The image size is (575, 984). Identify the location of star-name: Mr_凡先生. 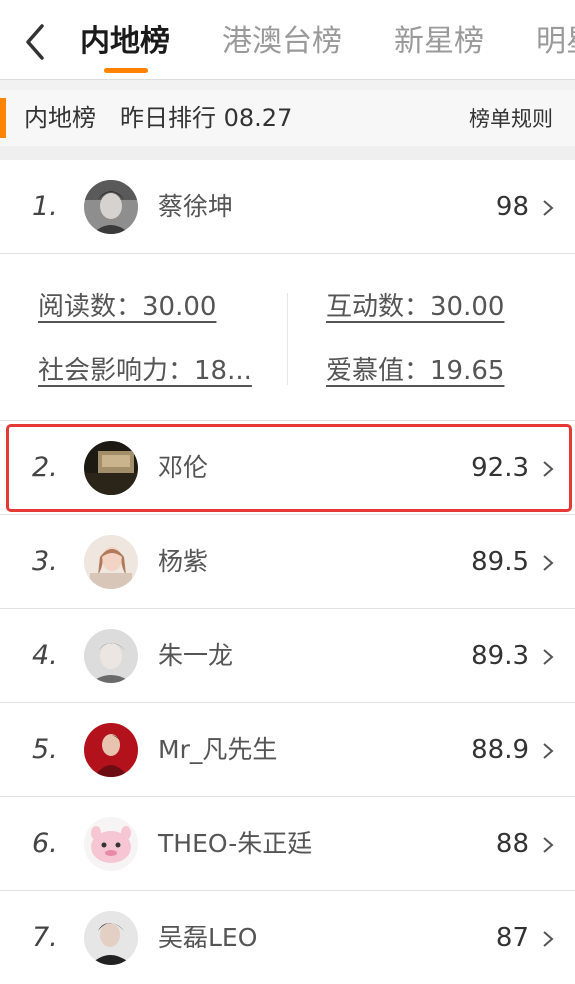
(218, 749).